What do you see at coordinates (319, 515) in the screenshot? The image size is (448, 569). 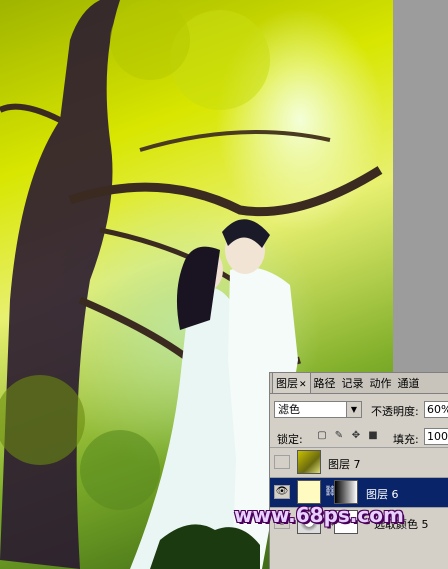 I see `watermark-text: www.68ps.com` at bounding box center [319, 515].